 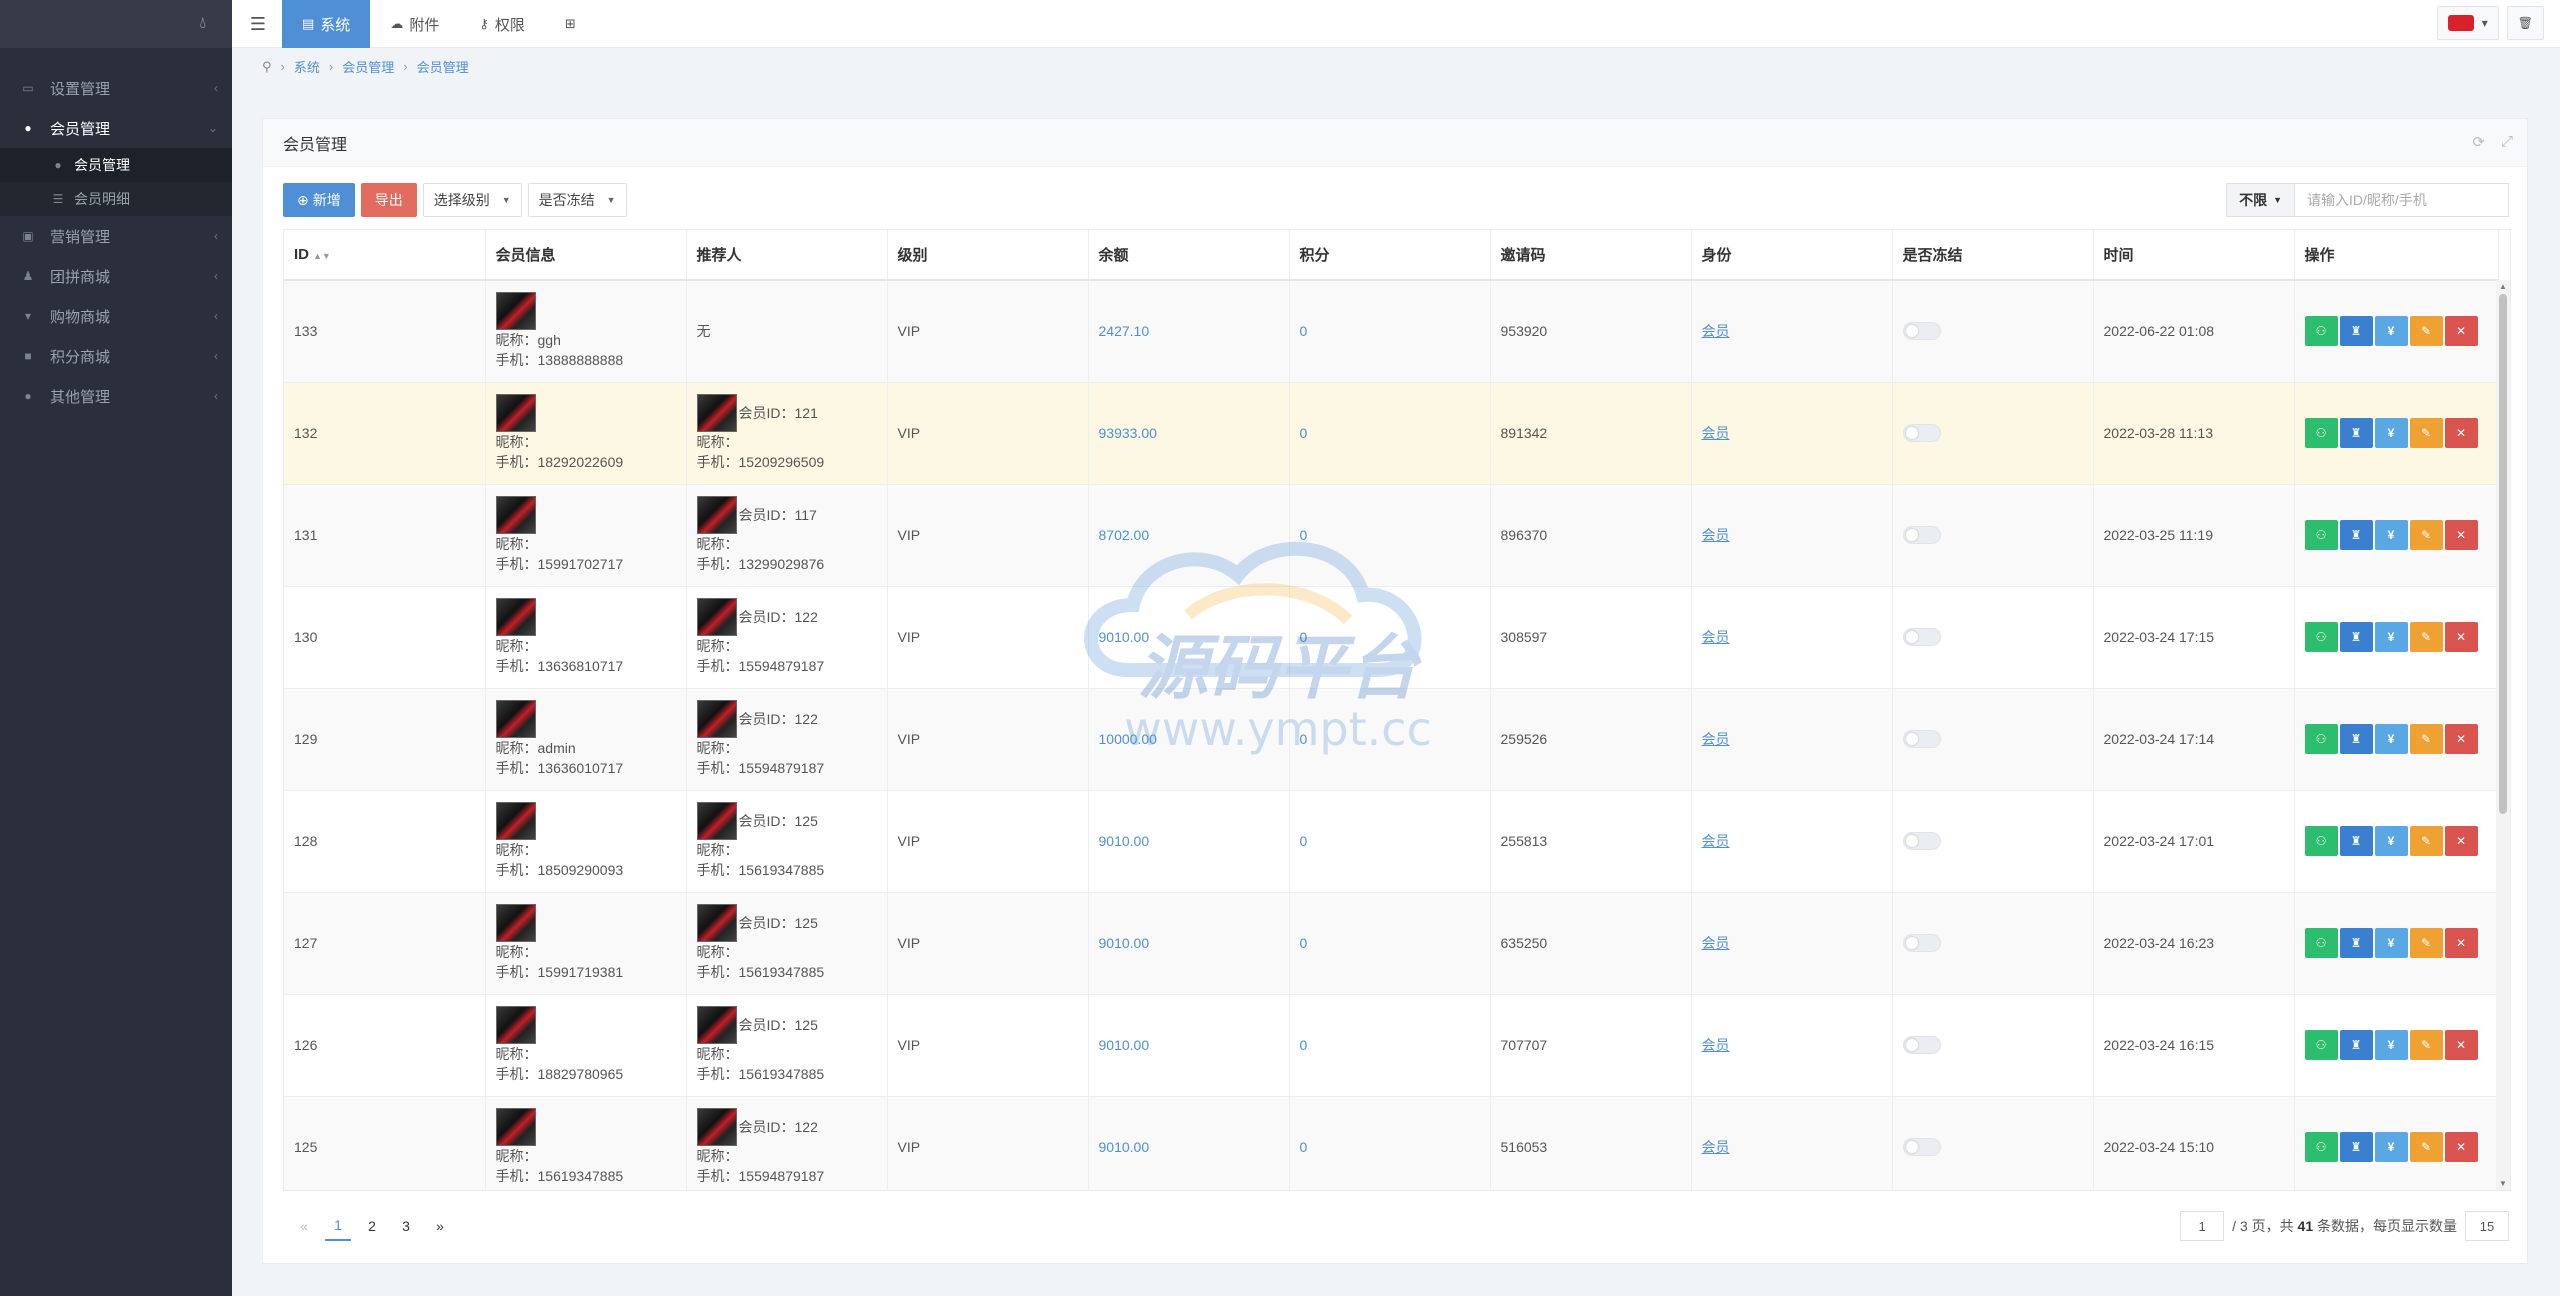 I want to click on balance-link: 2427.10, so click(x=1124, y=331).